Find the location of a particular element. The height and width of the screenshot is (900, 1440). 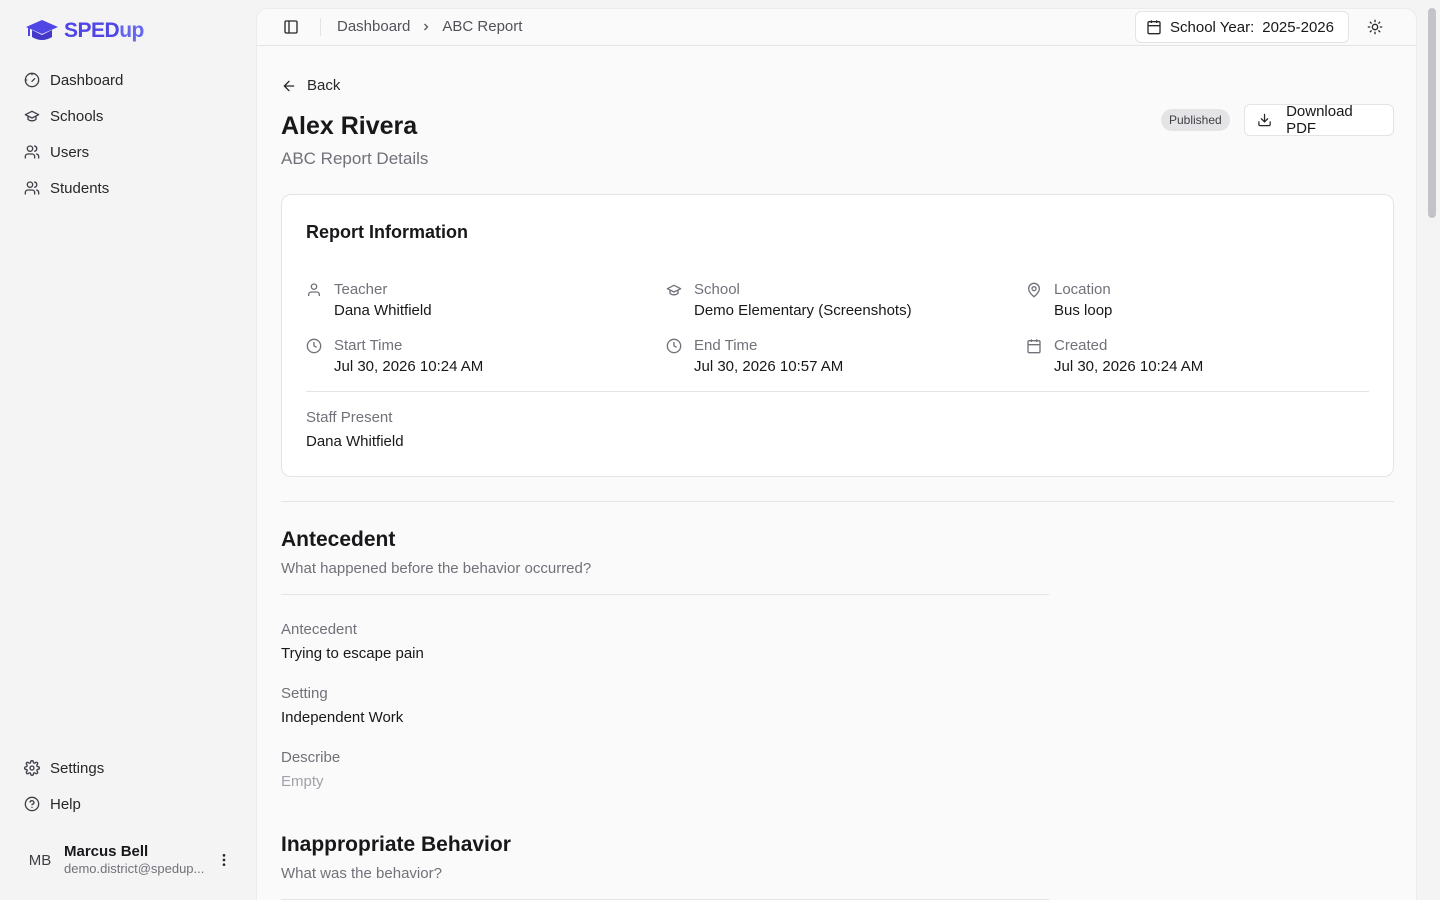

gauge-icon is located at coordinates (32, 80).